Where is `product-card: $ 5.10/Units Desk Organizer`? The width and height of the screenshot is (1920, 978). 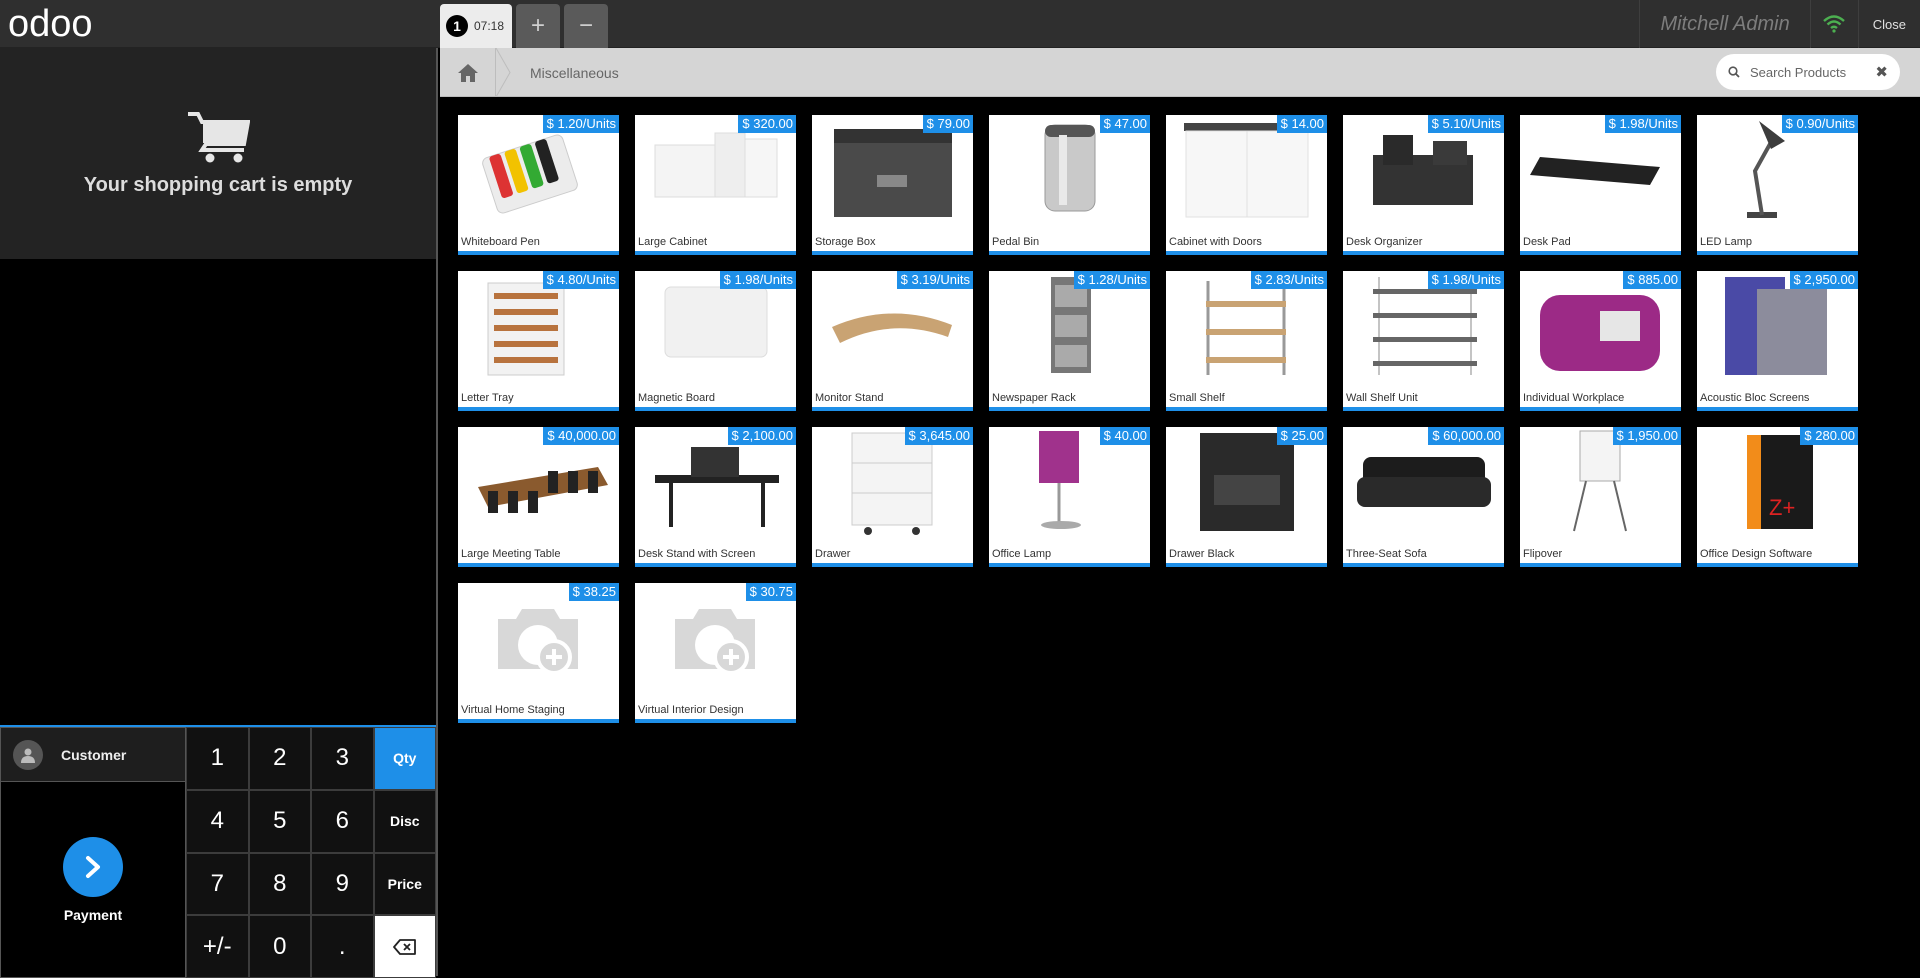
product-card: $ 5.10/Units Desk Organizer is located at coordinates (1423, 185).